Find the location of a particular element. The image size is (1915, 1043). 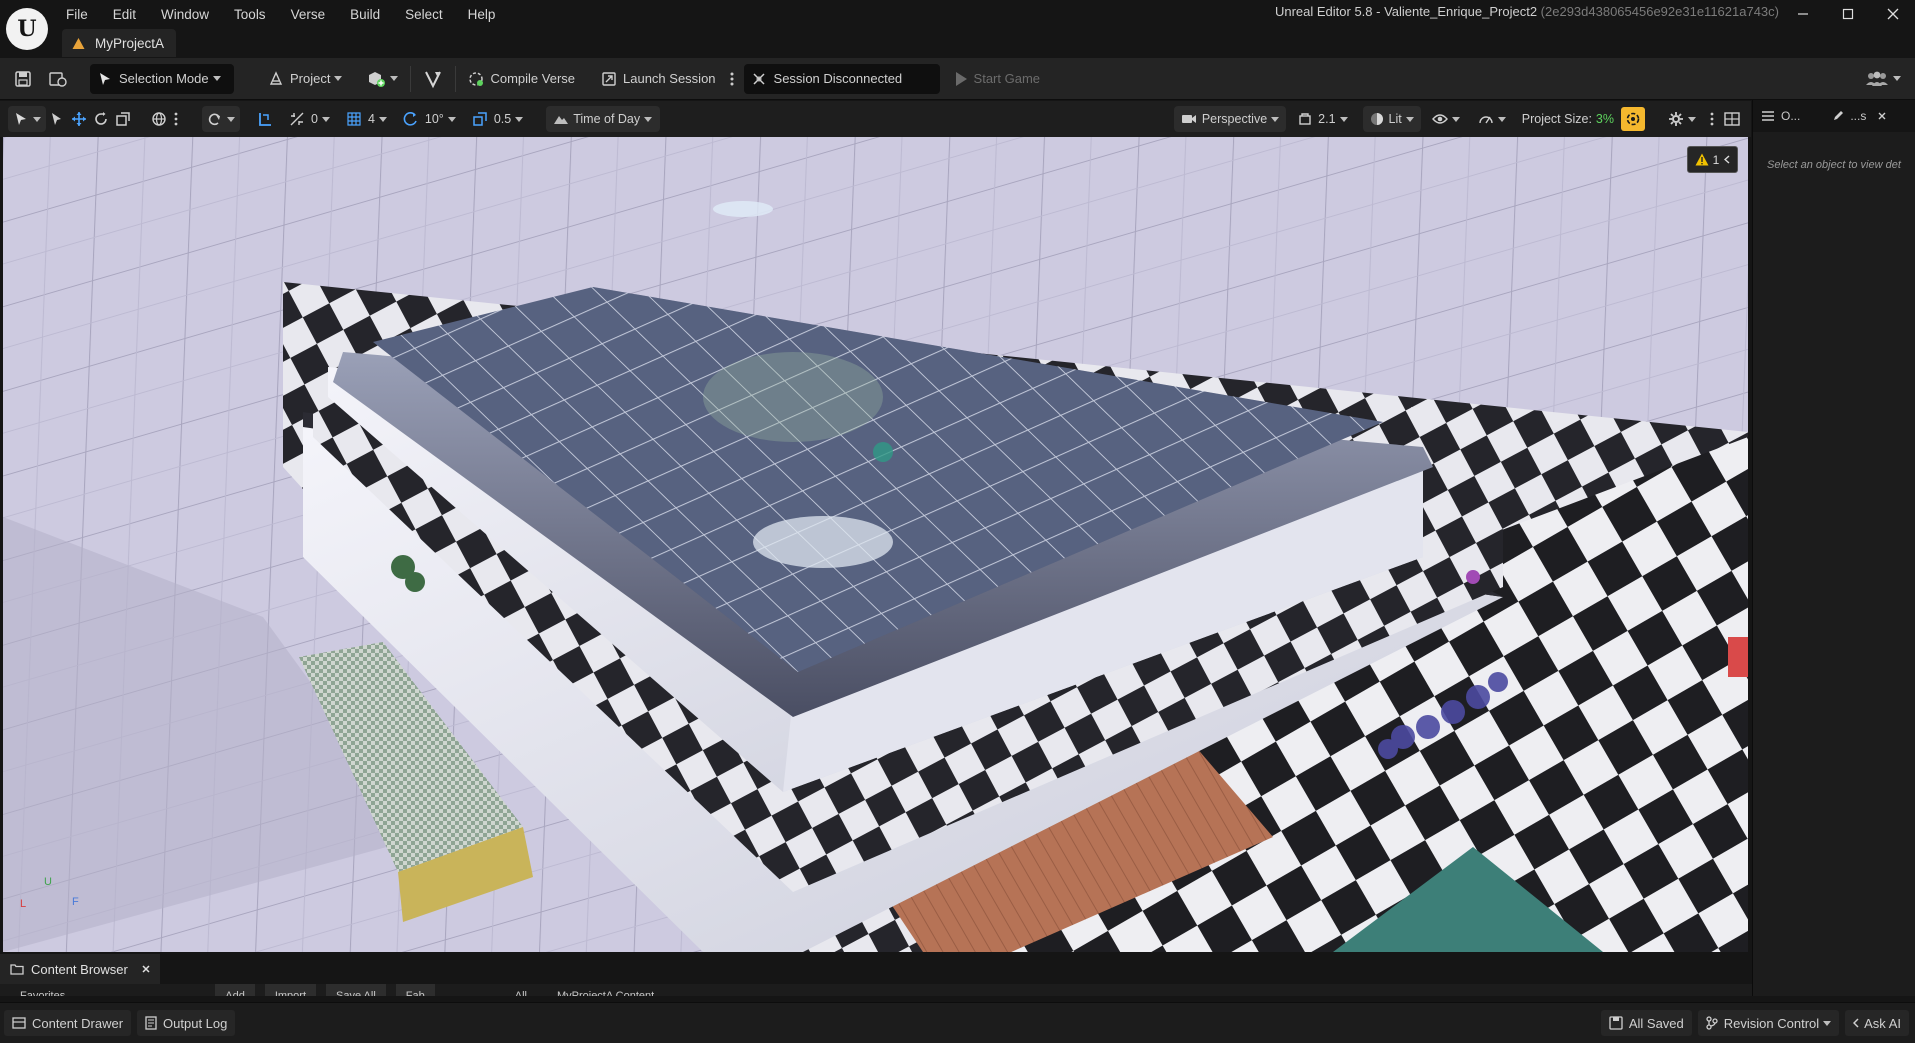

add-button: Add is located at coordinates (235, 990).